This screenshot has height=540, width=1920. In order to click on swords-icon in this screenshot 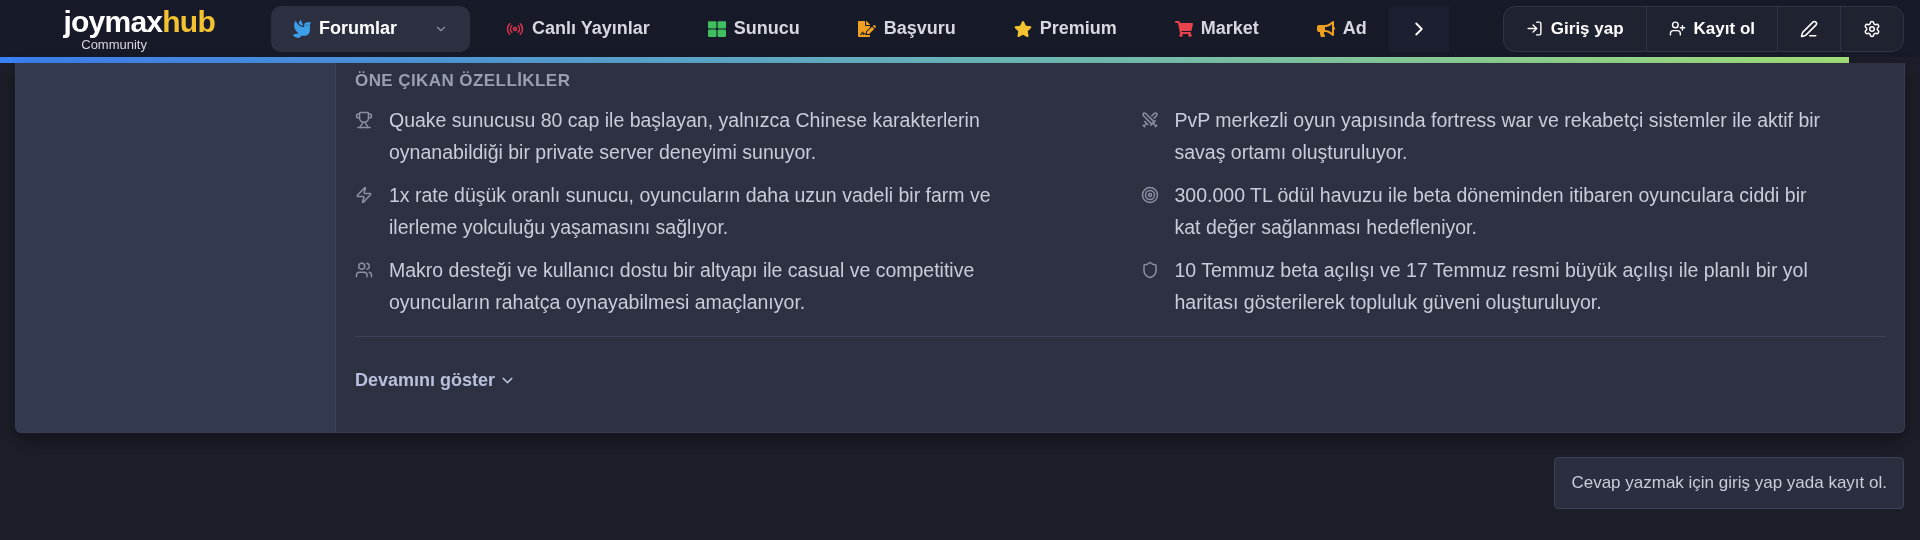, I will do `click(1149, 120)`.